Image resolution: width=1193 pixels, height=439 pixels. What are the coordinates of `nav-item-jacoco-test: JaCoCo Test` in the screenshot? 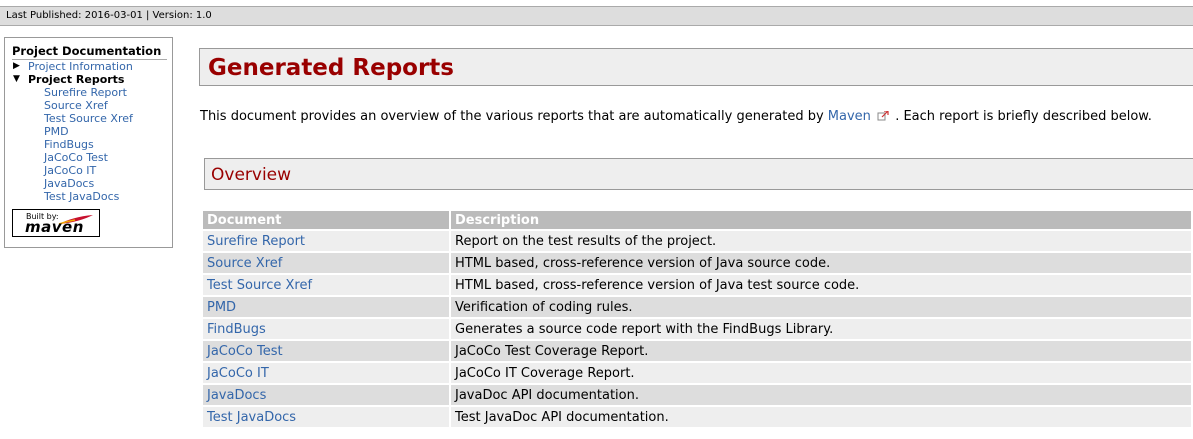 It's located at (92, 157).